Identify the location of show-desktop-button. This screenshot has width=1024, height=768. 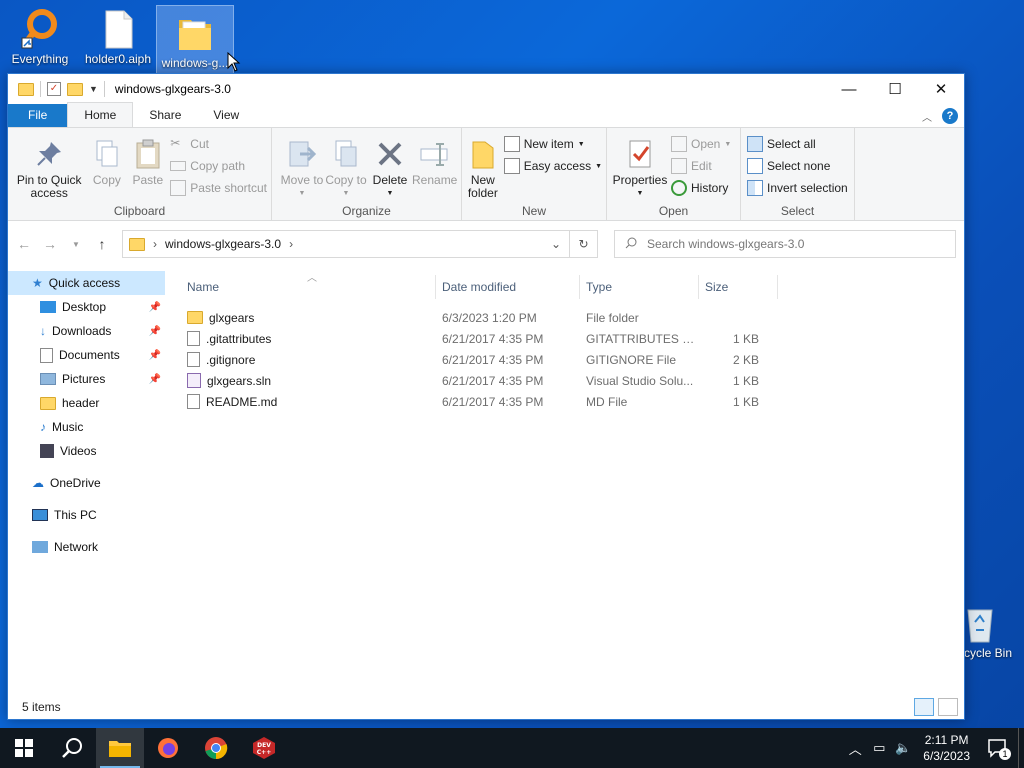
(1021, 748).